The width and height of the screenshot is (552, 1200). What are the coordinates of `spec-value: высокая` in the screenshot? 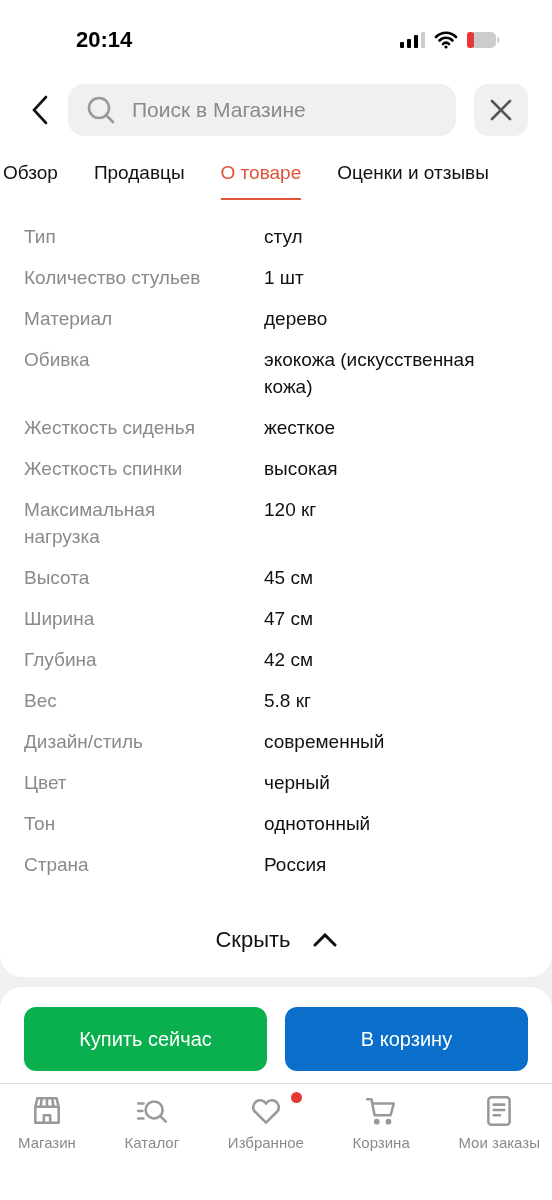 It's located at (301, 469).